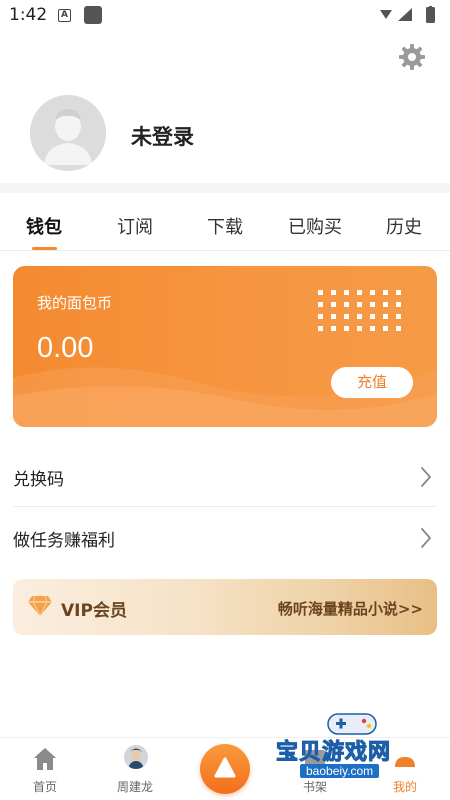  What do you see at coordinates (404, 787) in the screenshot?
I see `nav-profile-label: 我的` at bounding box center [404, 787].